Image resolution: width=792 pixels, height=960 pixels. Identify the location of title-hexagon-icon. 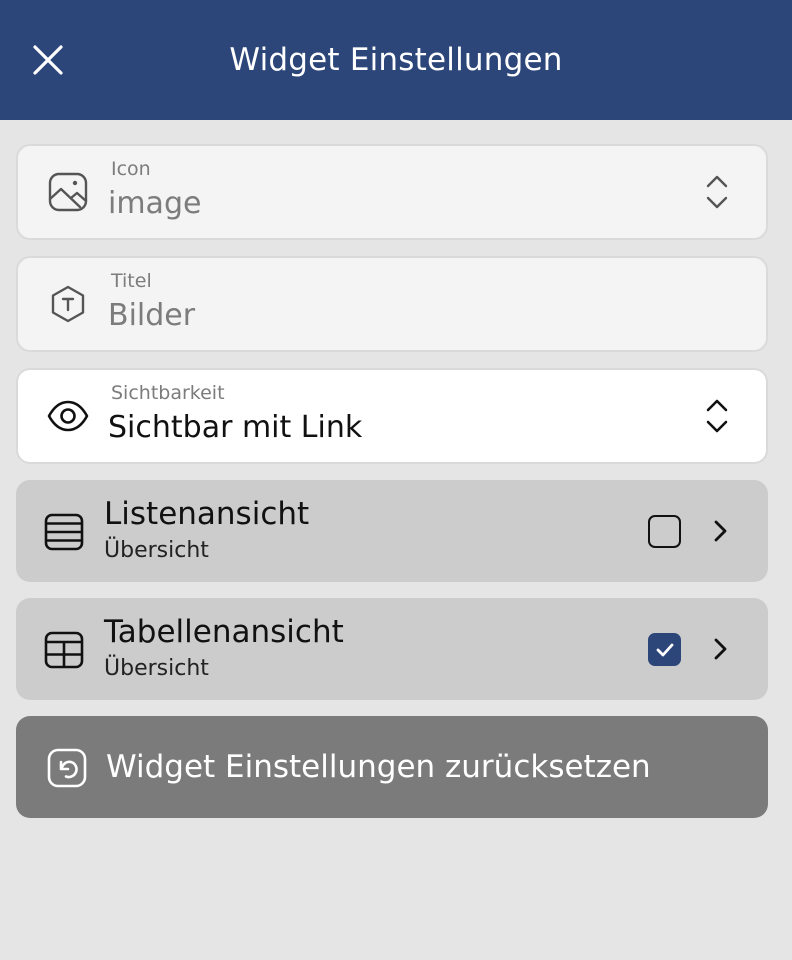
(68, 304).